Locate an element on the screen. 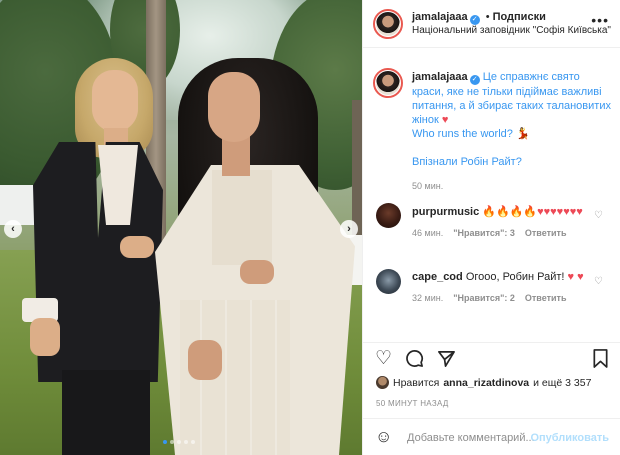  comment-text: Огооо, Робин Райт! is located at coordinates (515, 277).